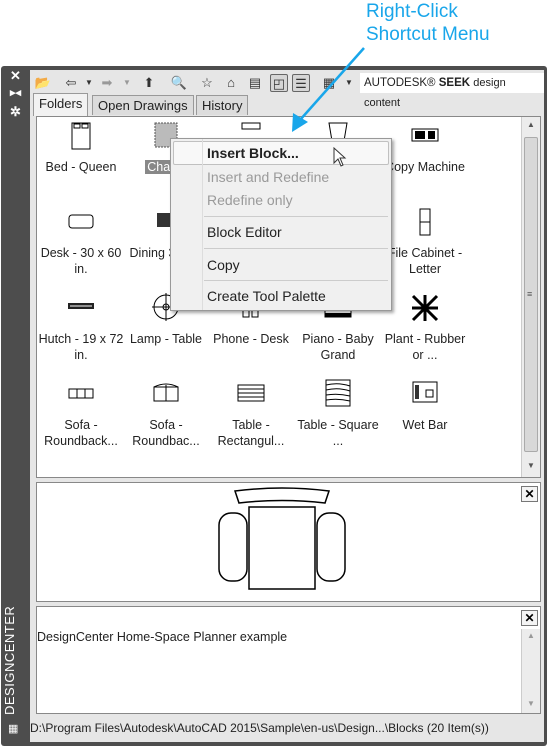 The width and height of the screenshot is (548, 746). What do you see at coordinates (81, 261) in the screenshot?
I see `block-label: Desk - 30 x 60 in.` at bounding box center [81, 261].